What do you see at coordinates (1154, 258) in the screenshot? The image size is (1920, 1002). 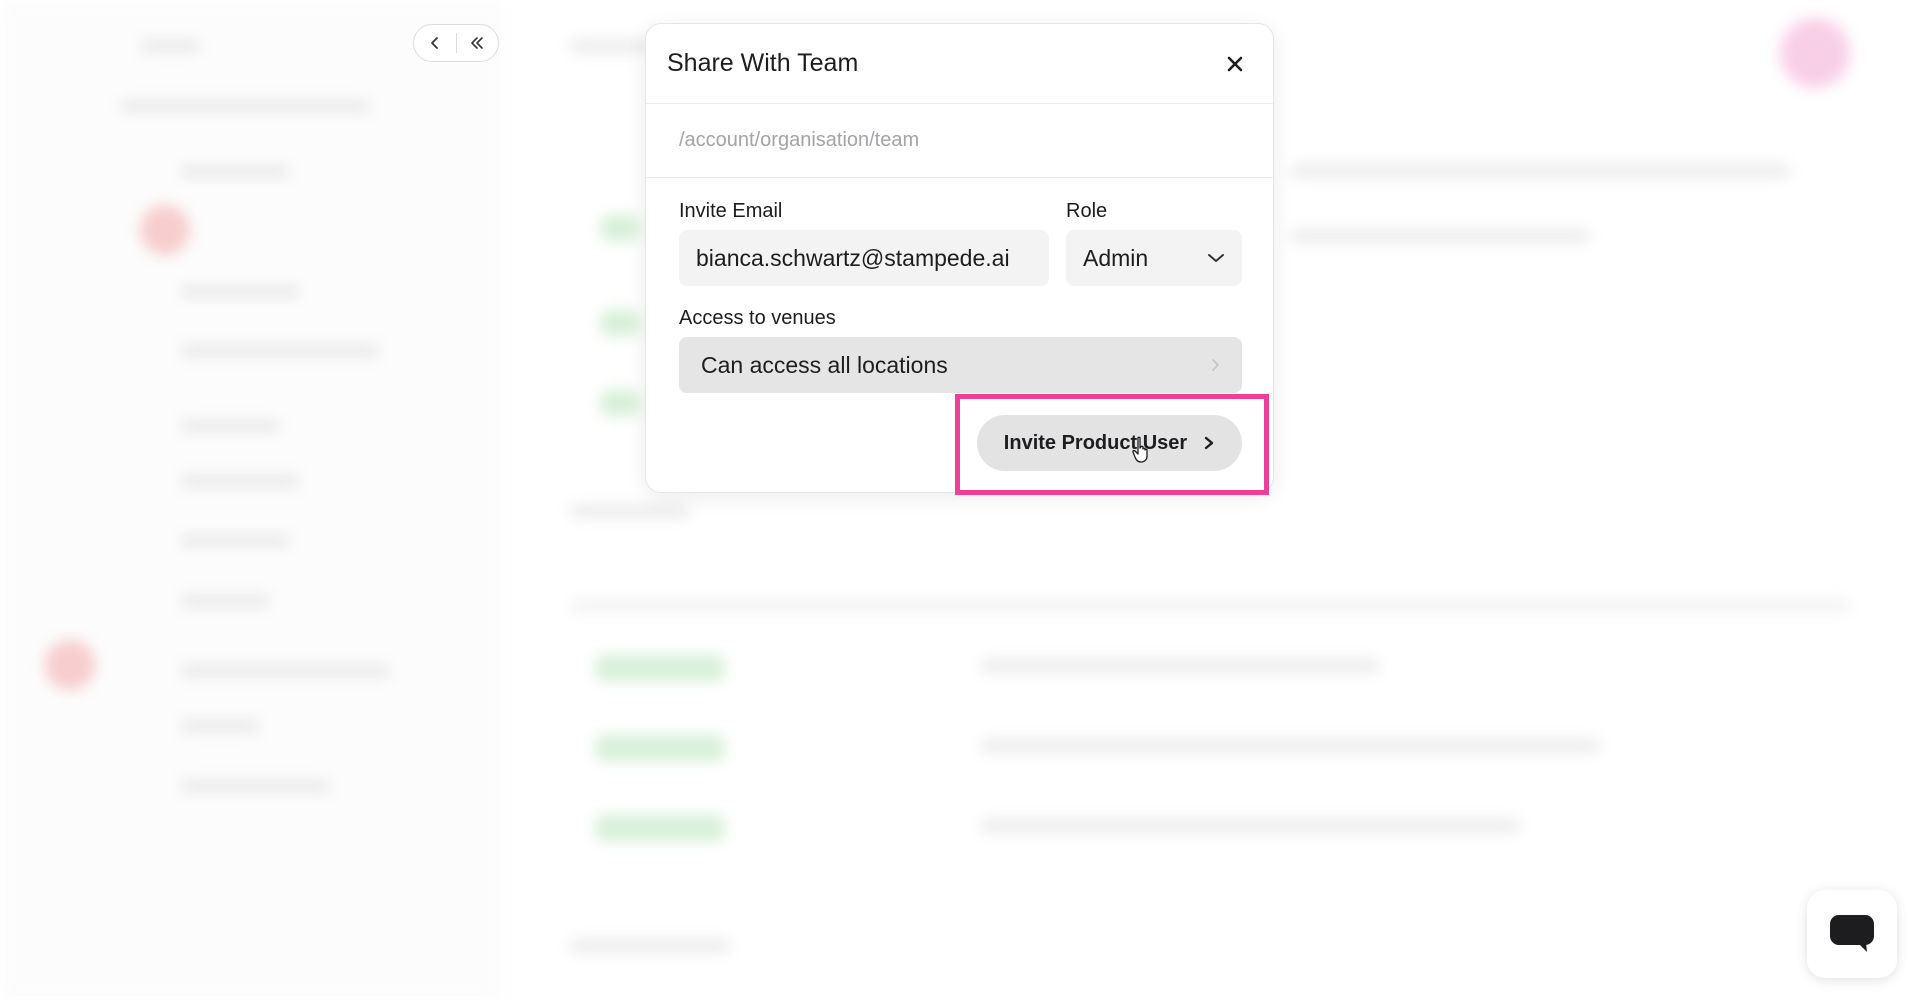 I see `role-select: Admin` at bounding box center [1154, 258].